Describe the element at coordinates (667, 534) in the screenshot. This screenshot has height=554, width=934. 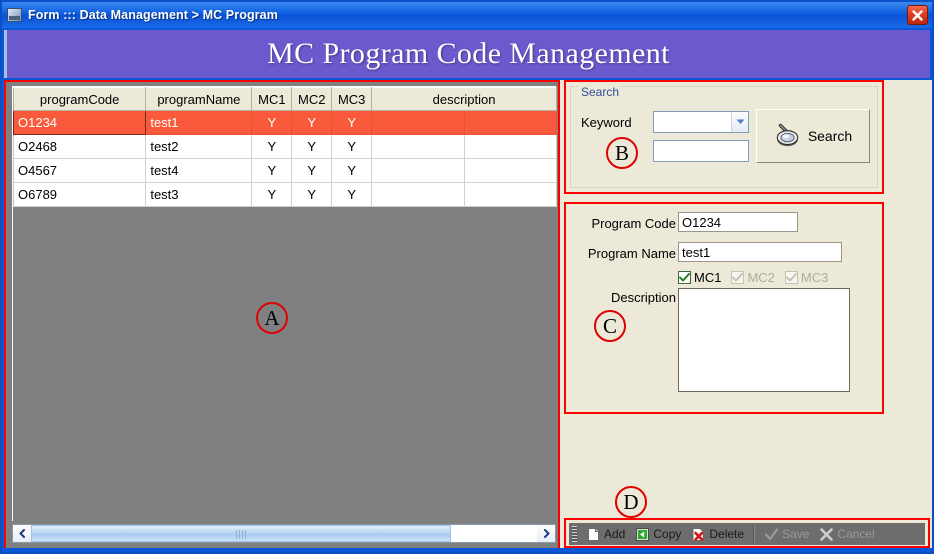
I see `copy-button-label: Copy` at that location.